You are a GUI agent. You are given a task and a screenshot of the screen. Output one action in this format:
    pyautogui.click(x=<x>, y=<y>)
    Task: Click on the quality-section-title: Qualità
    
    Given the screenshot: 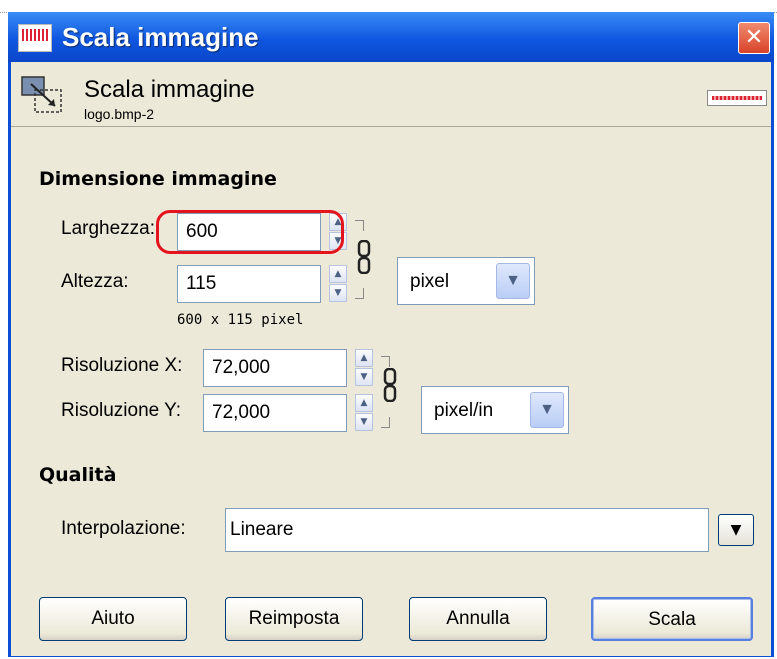 What is the action you would take?
    pyautogui.click(x=78, y=475)
    